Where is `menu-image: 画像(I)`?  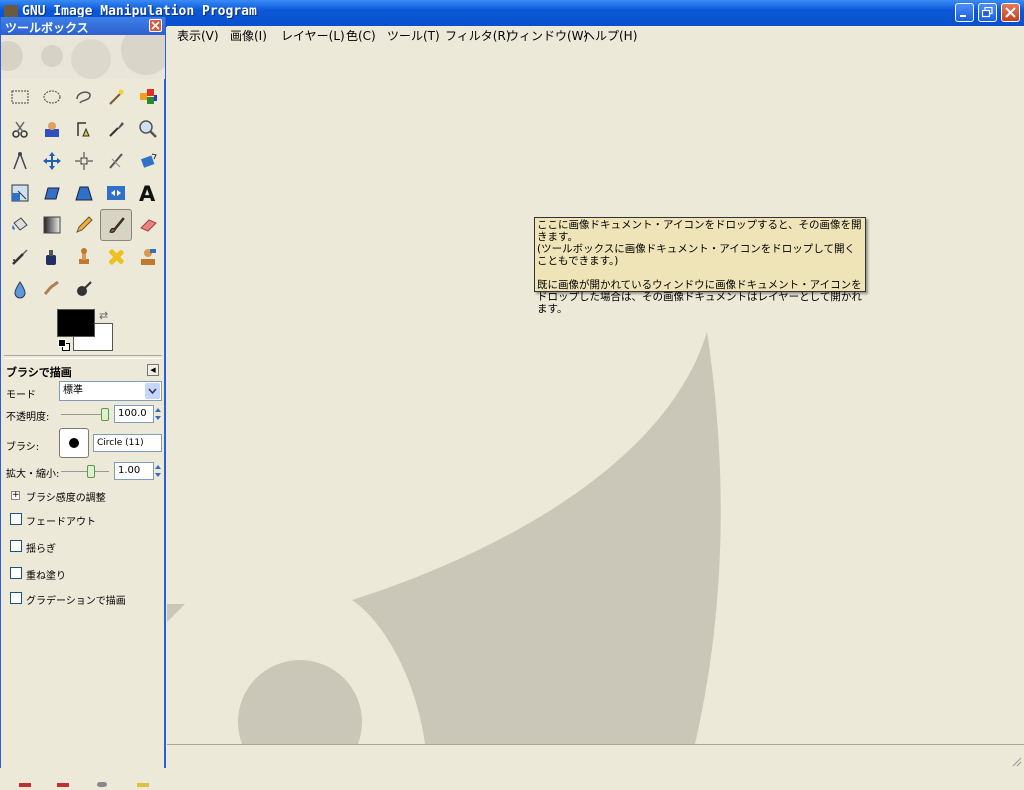
menu-image: 画像(I) is located at coordinates (248, 35).